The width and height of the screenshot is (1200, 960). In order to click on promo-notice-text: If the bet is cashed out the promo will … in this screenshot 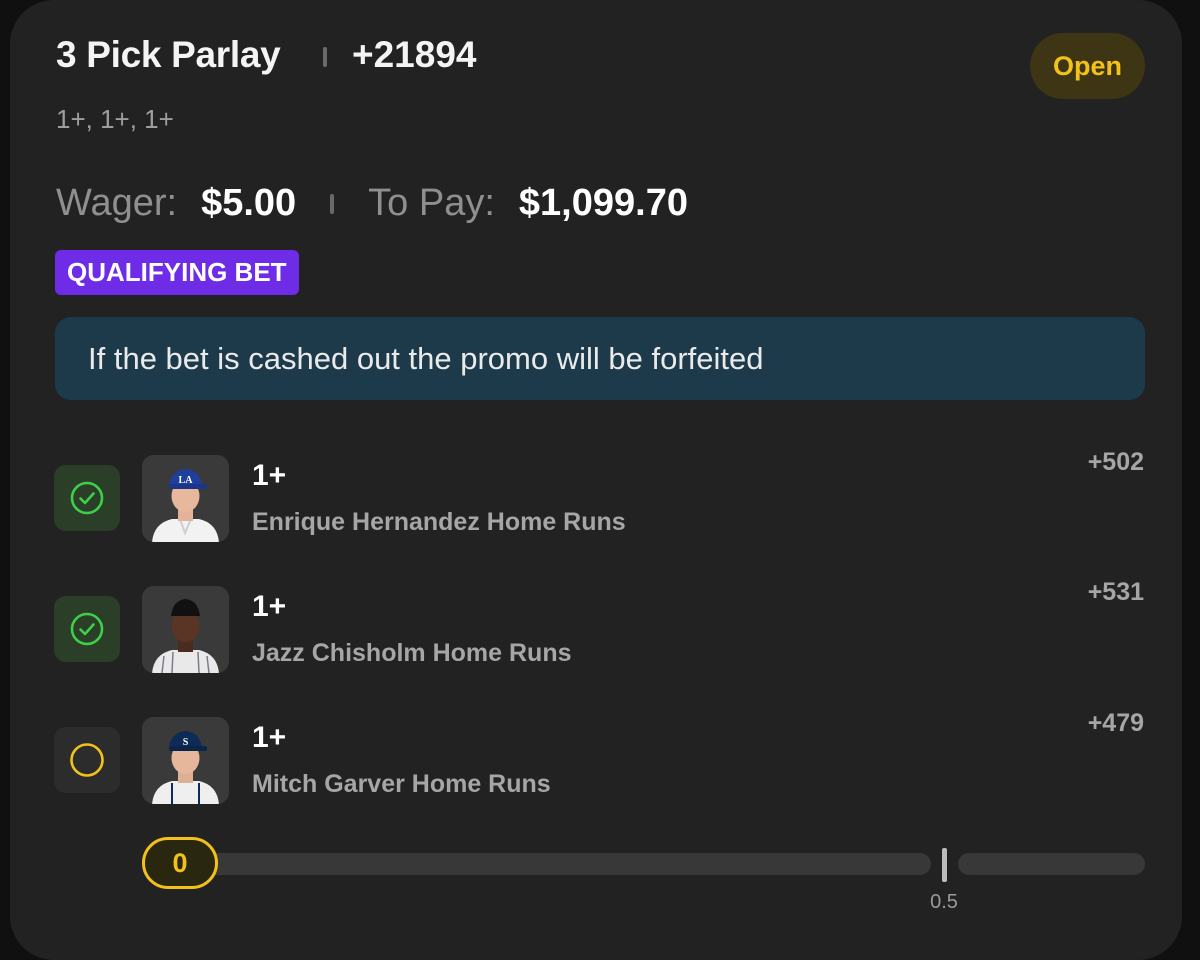, I will do `click(426, 358)`.